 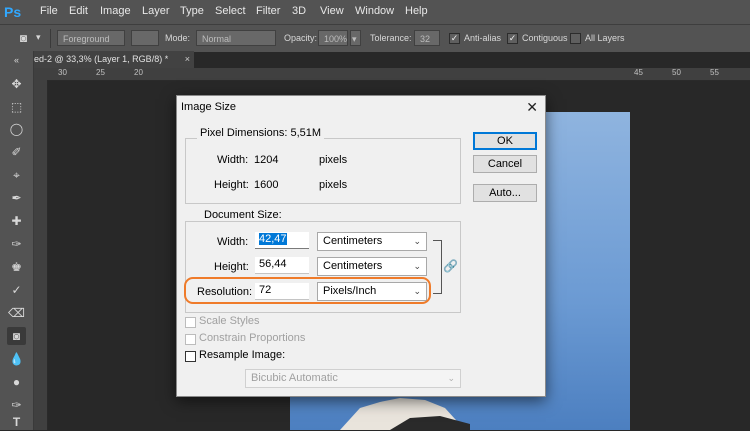 I want to click on paint-bucket-tool-icon: ◙, so click(x=16, y=336).